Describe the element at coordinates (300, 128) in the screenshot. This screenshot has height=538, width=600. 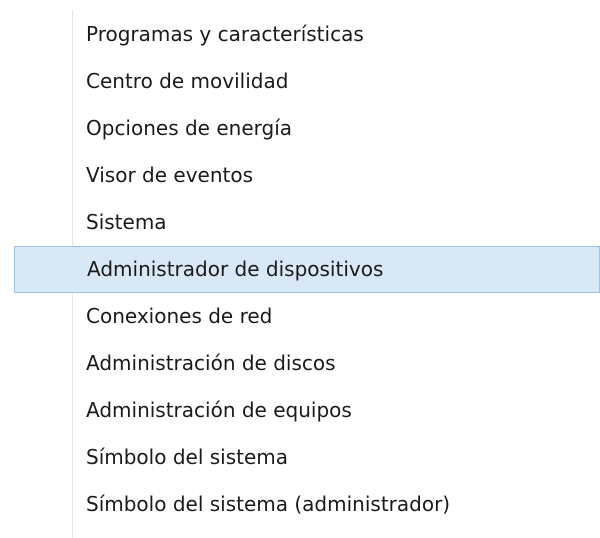
I see `menu-item-power-options: Opciones de energía` at that location.